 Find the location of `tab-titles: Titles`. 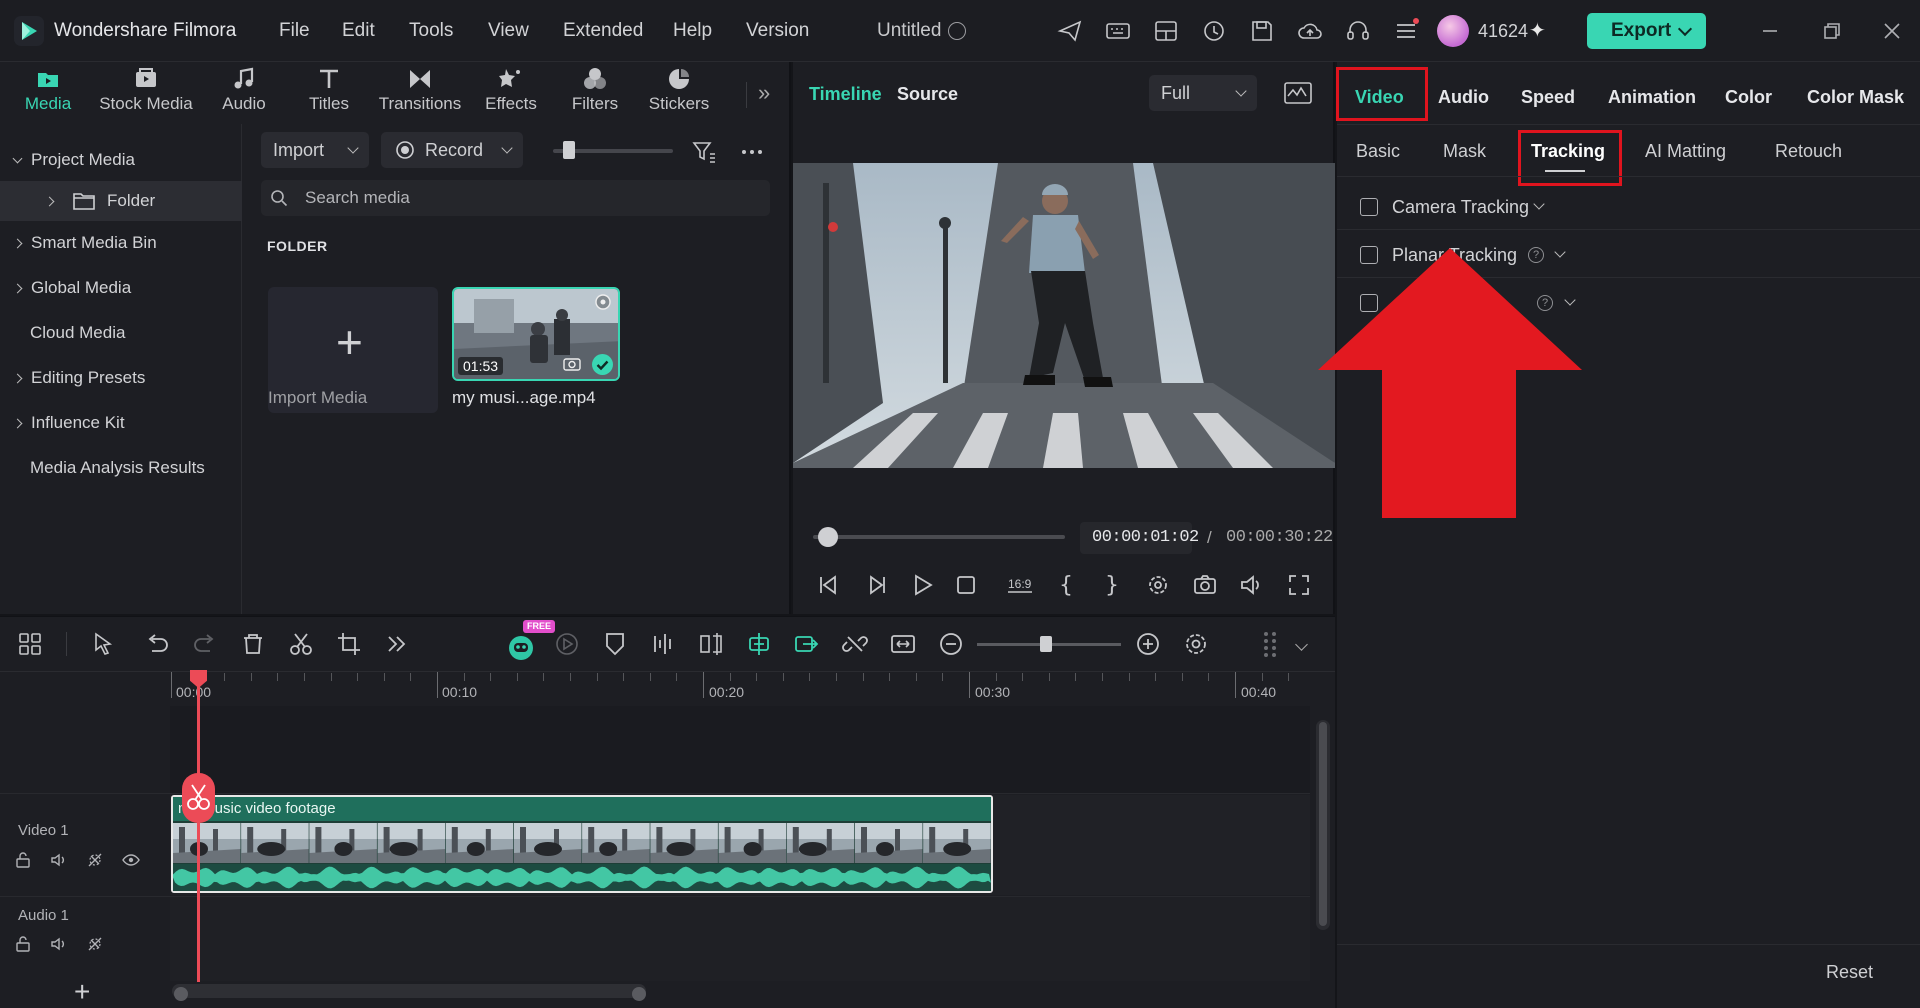

tab-titles: Titles is located at coordinates (329, 94).